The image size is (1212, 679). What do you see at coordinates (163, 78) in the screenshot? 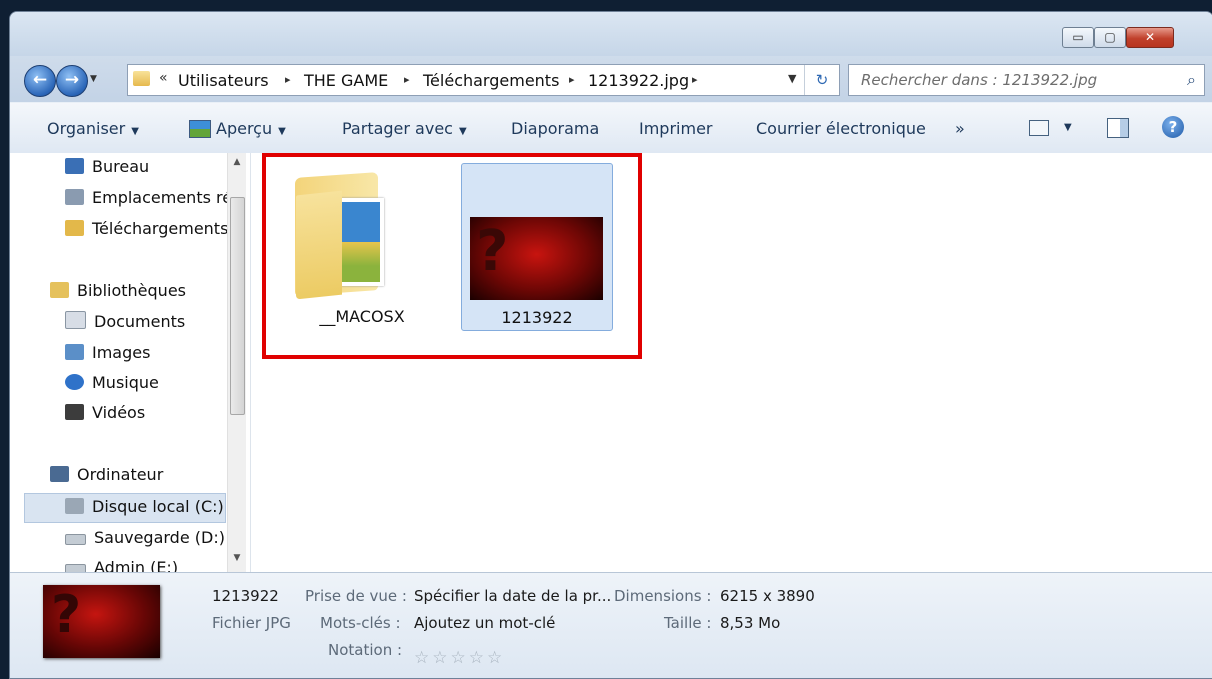
I see `overflow-chevron: «` at bounding box center [163, 78].